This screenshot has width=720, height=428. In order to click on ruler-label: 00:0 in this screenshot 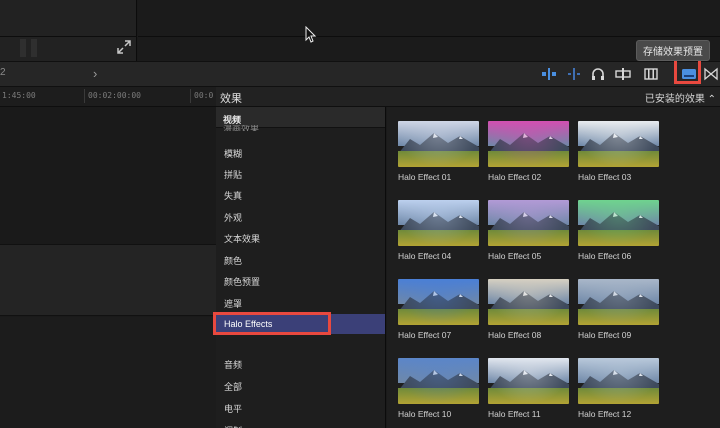, I will do `click(204, 95)`.